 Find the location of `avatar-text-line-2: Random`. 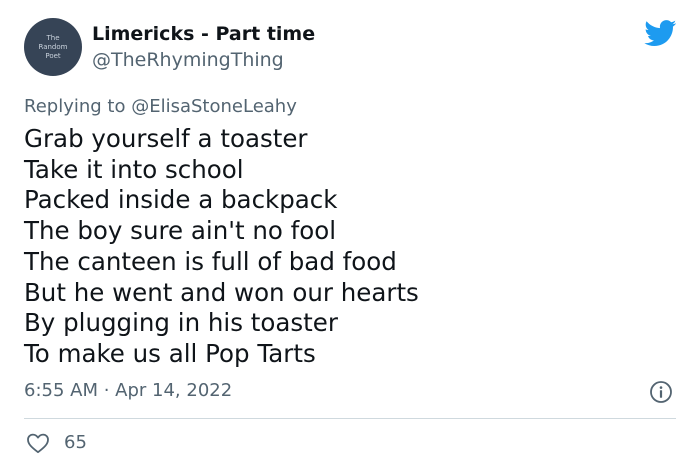

avatar-text-line-2: Random is located at coordinates (53, 46).